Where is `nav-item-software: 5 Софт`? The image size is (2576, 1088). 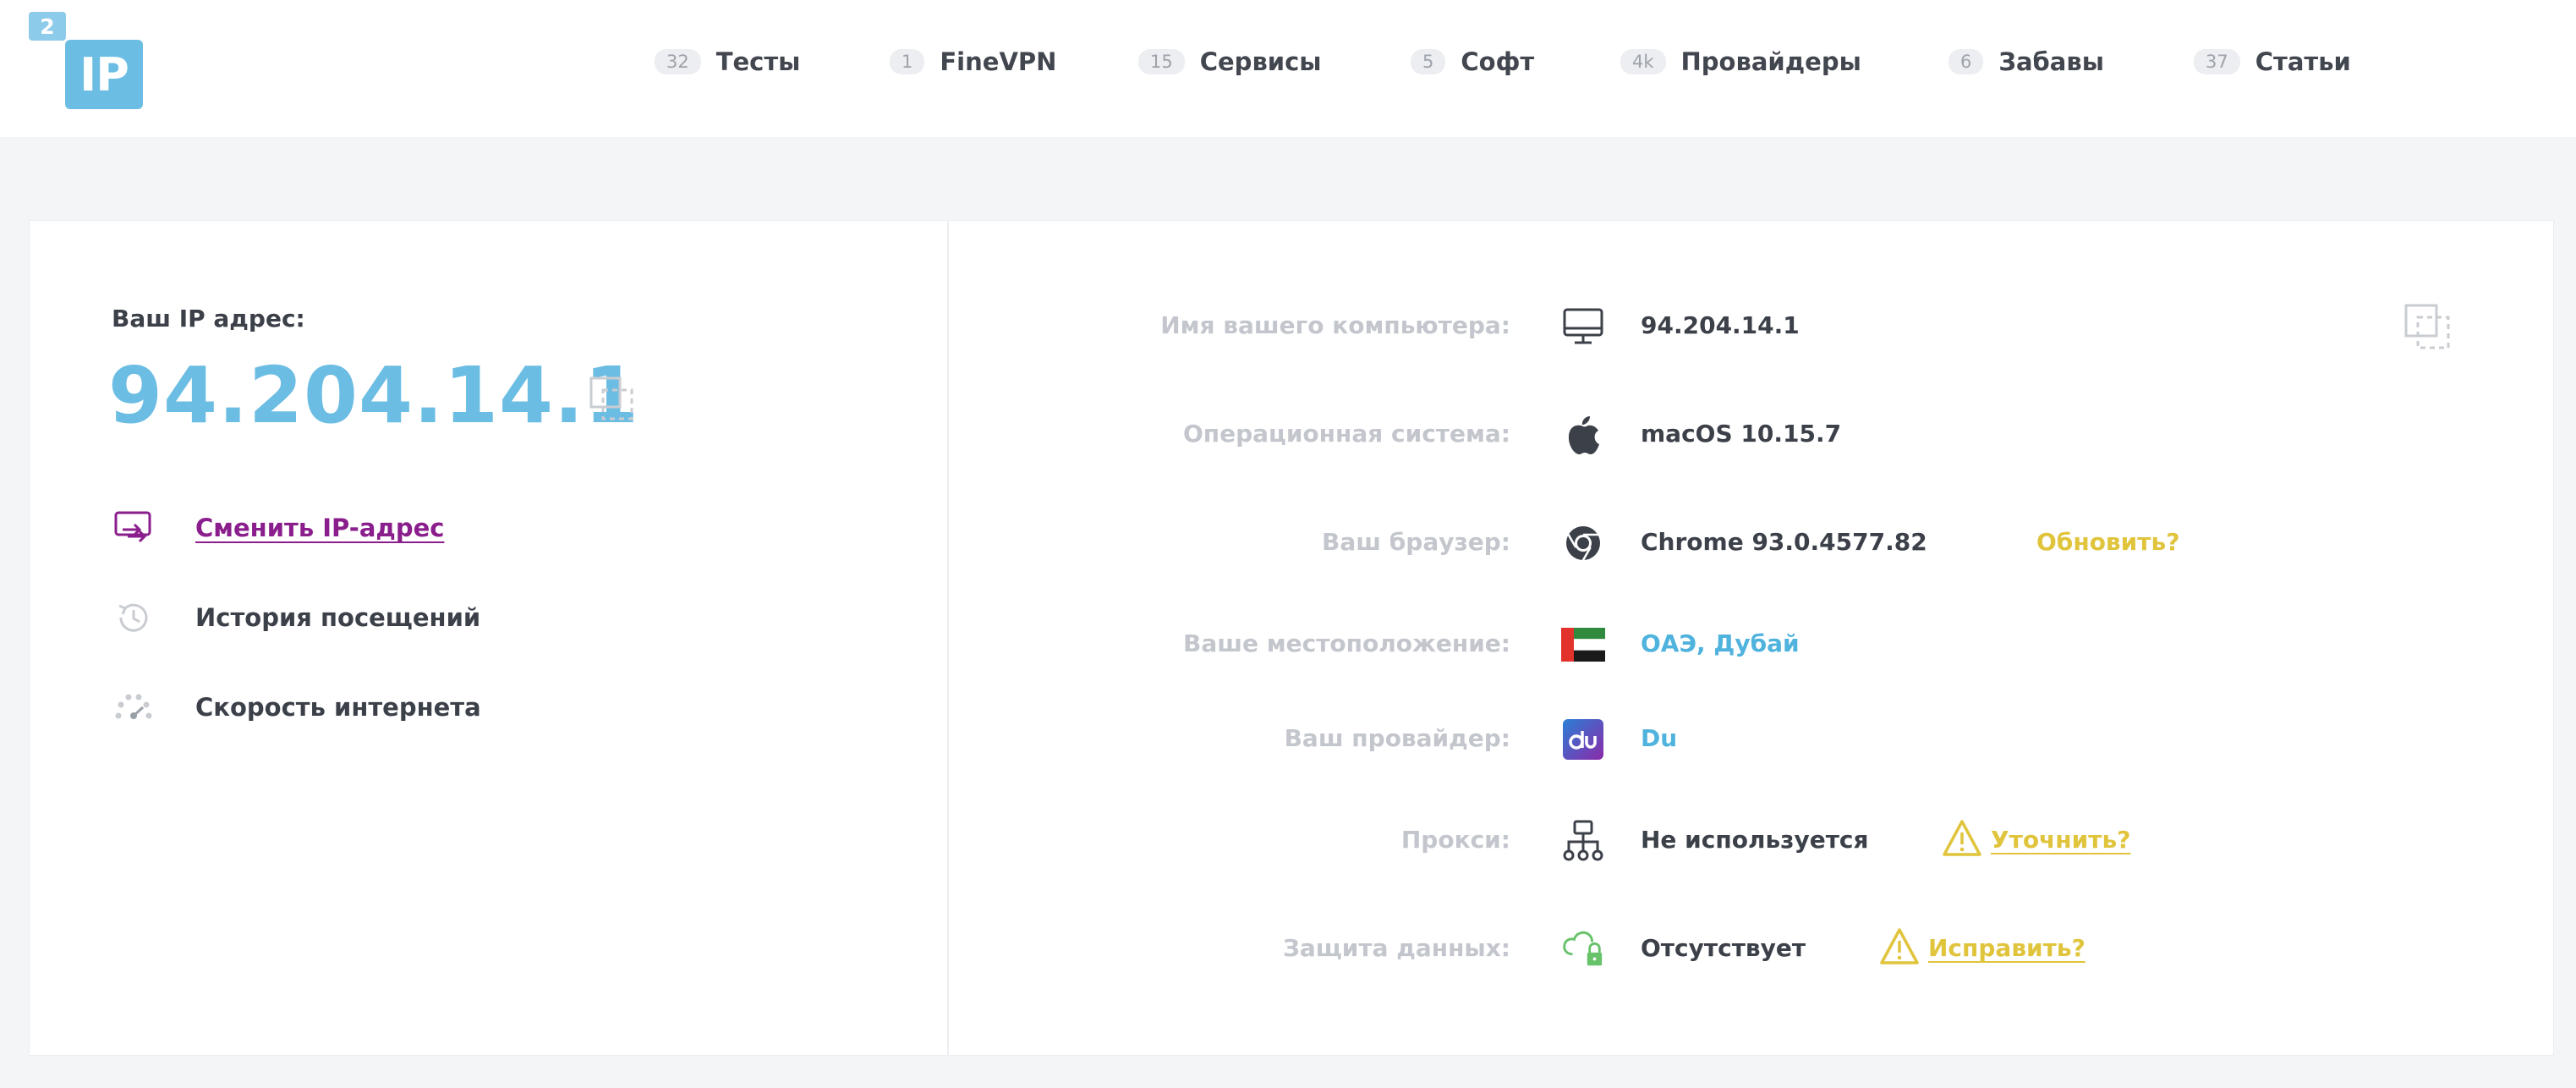
nav-item-software: 5 Софт is located at coordinates (1472, 61).